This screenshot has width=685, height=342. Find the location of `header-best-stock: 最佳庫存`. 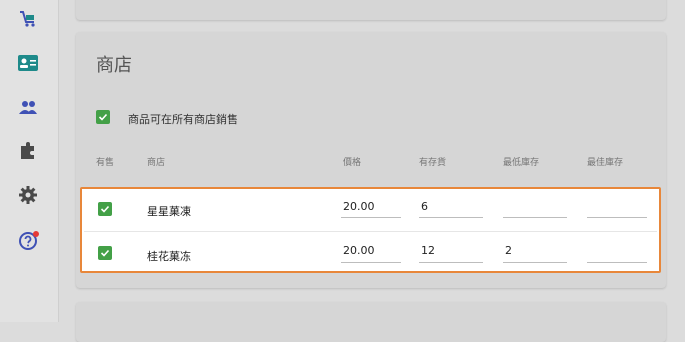

header-best-stock: 最佳庫存 is located at coordinates (605, 163).